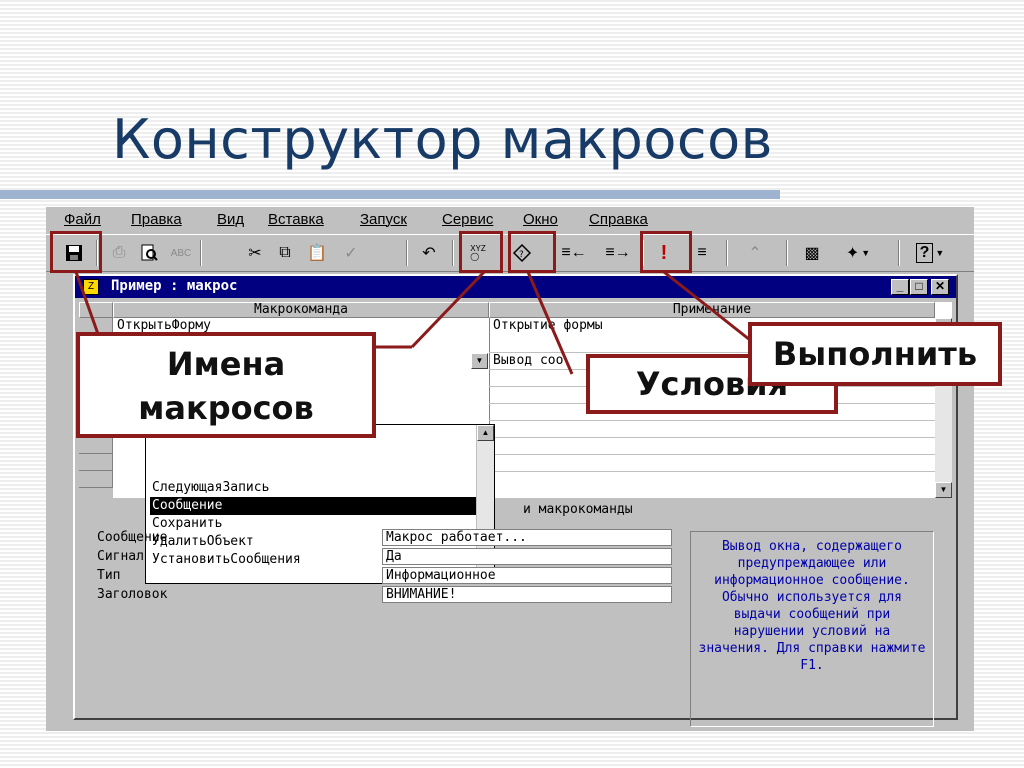 The width and height of the screenshot is (1024, 768). I want to click on highlight-save, so click(76, 252).